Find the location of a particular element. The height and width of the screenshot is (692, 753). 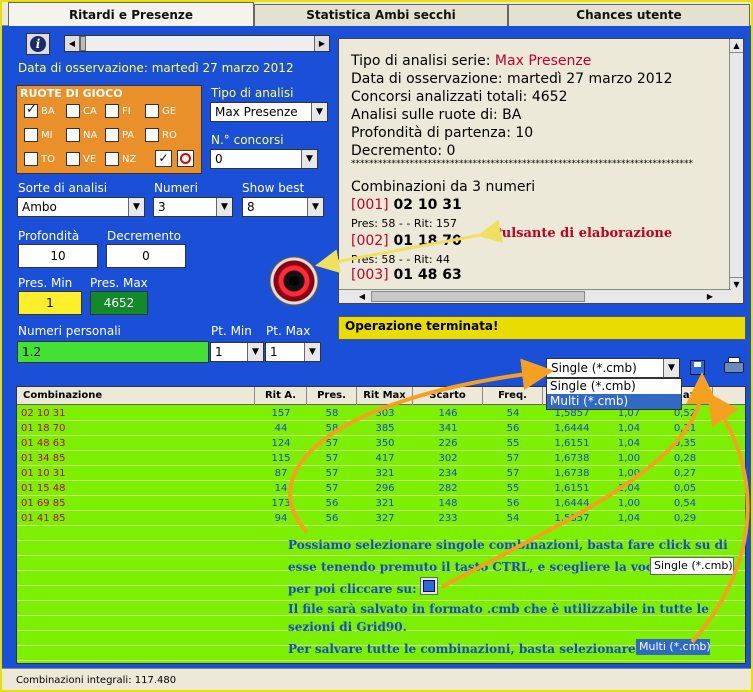

save-format-dropdown: Single (*.cmb) Multi (*.cmb) is located at coordinates (614, 394).